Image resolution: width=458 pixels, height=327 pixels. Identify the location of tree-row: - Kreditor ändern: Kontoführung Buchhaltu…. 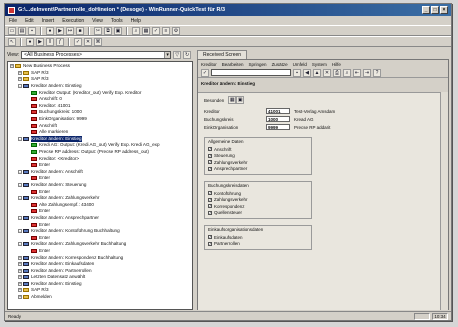
(100, 231).